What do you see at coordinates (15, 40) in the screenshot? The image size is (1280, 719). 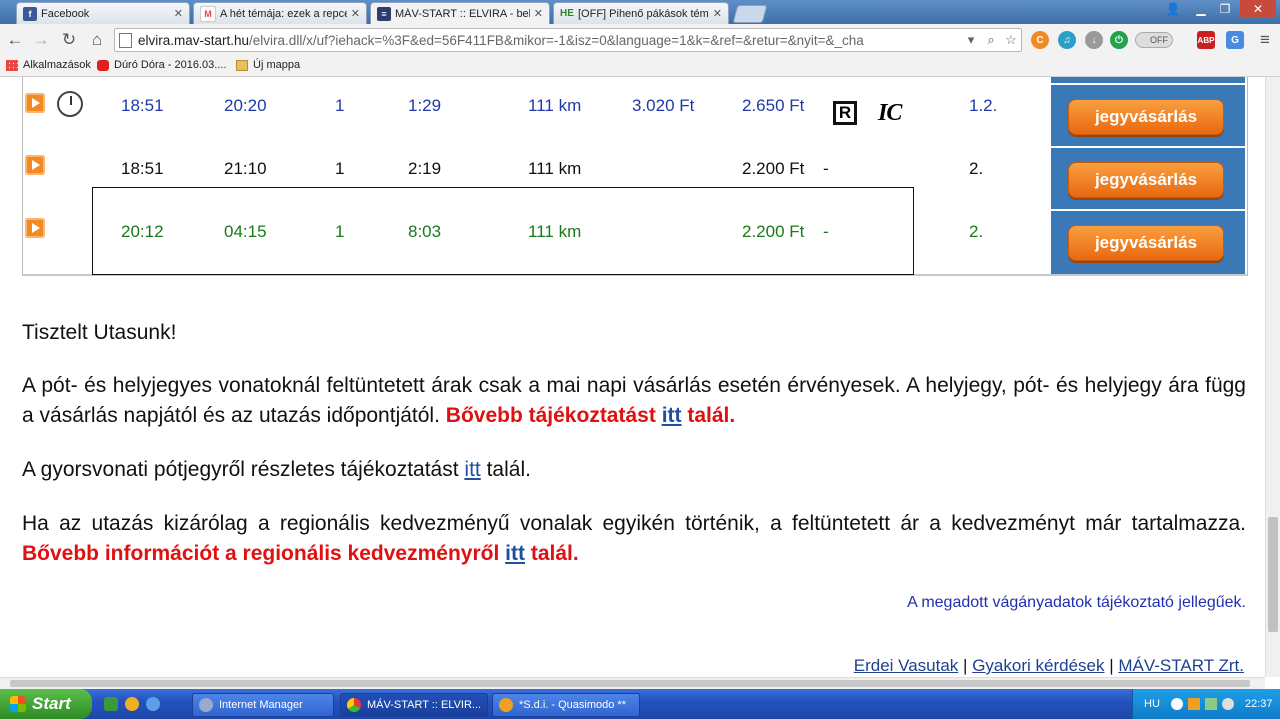 I see `back-button: ←` at bounding box center [15, 40].